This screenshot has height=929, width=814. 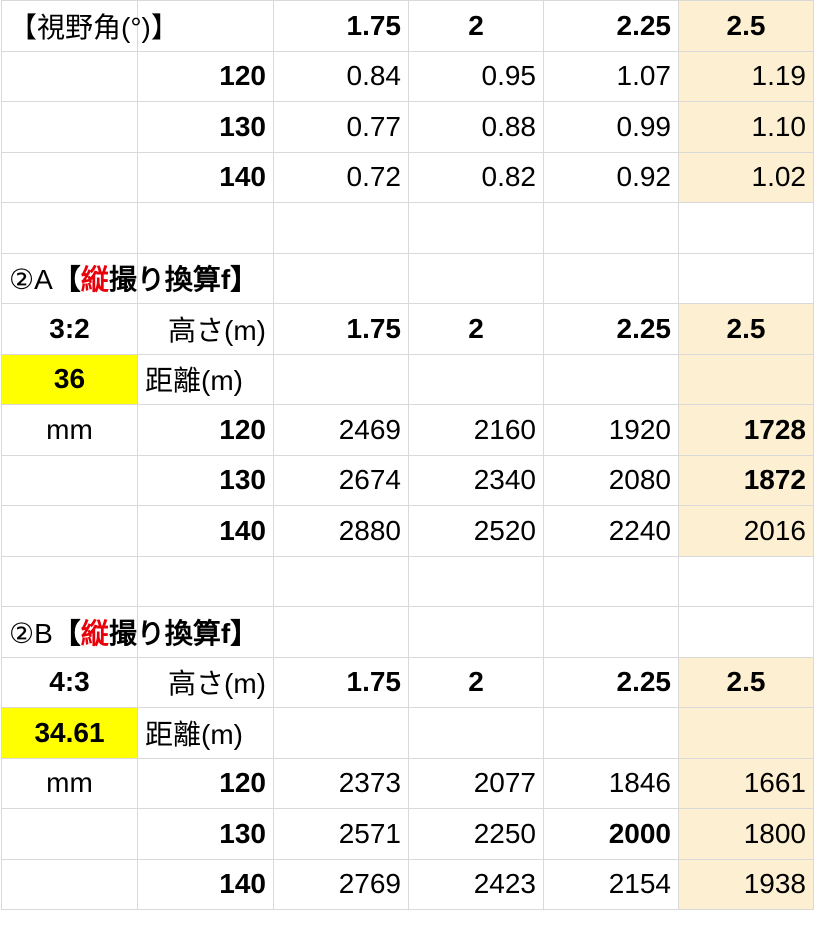 What do you see at coordinates (746, 76) in the screenshot?
I see `value-cell: 1.19` at bounding box center [746, 76].